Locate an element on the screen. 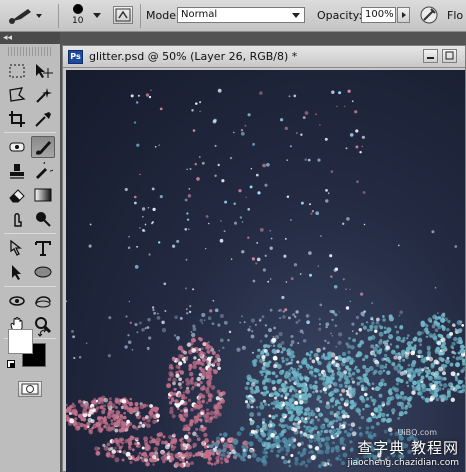 The width and height of the screenshot is (466, 472). magic-wand-icon is located at coordinates (44, 95).